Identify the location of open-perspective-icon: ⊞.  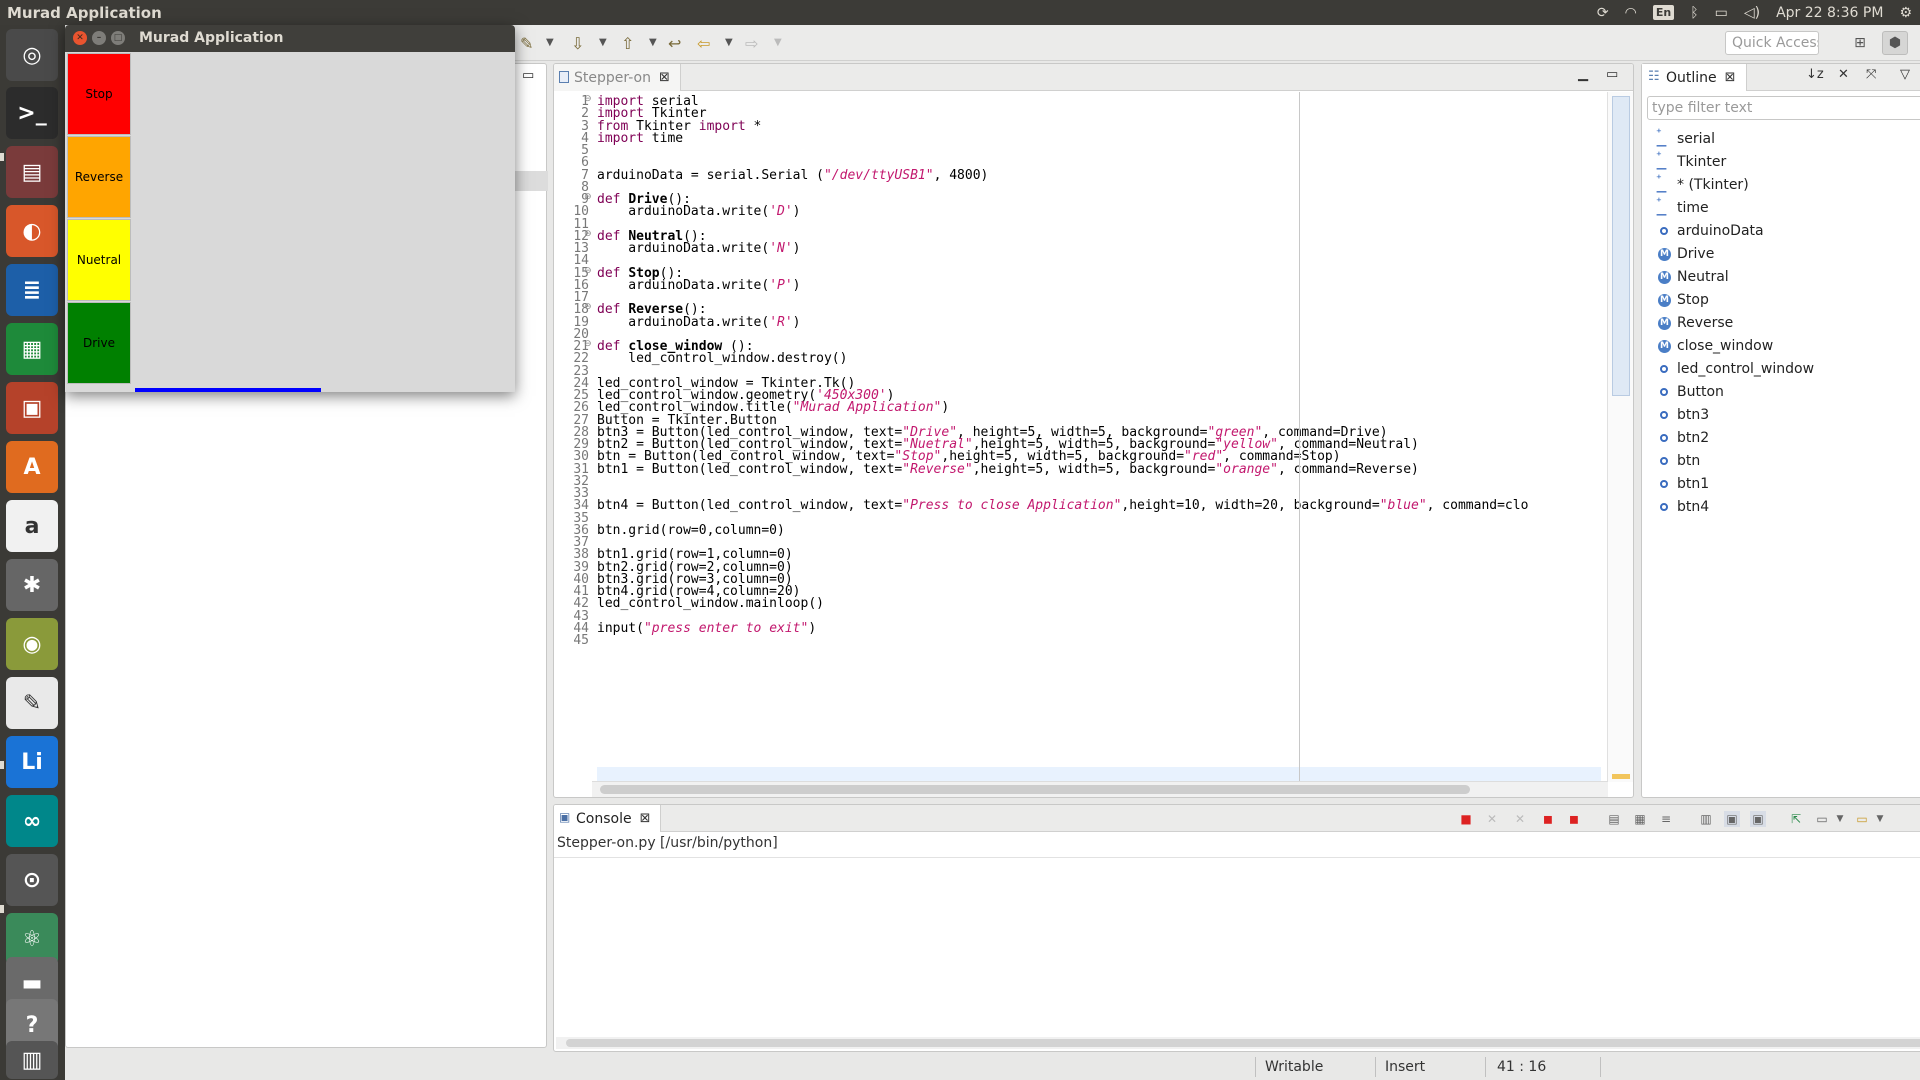
(1860, 43).